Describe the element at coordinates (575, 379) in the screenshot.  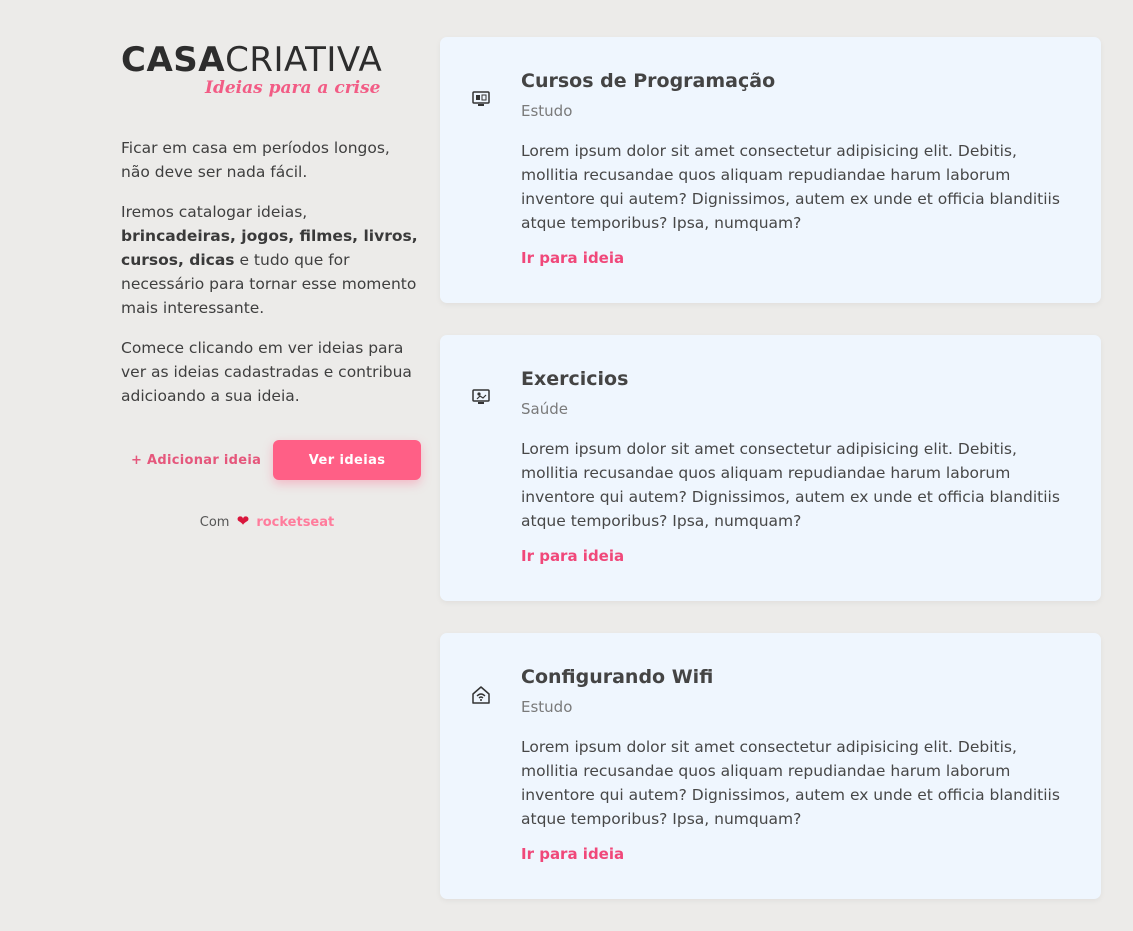
I see `idea-title: Exercicios` at that location.